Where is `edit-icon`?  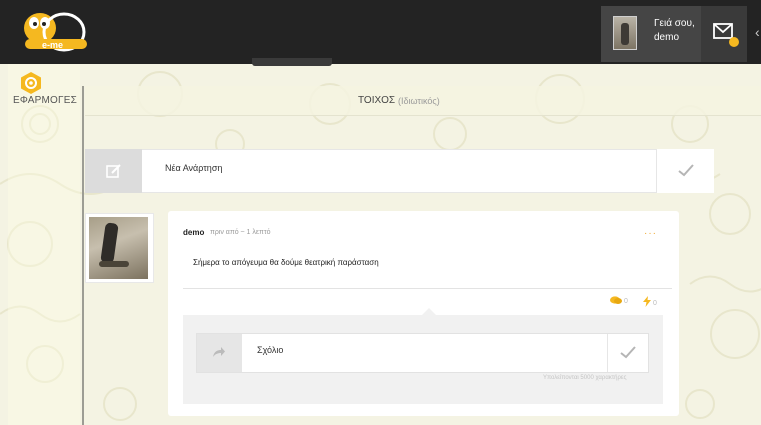
edit-icon is located at coordinates (113, 171).